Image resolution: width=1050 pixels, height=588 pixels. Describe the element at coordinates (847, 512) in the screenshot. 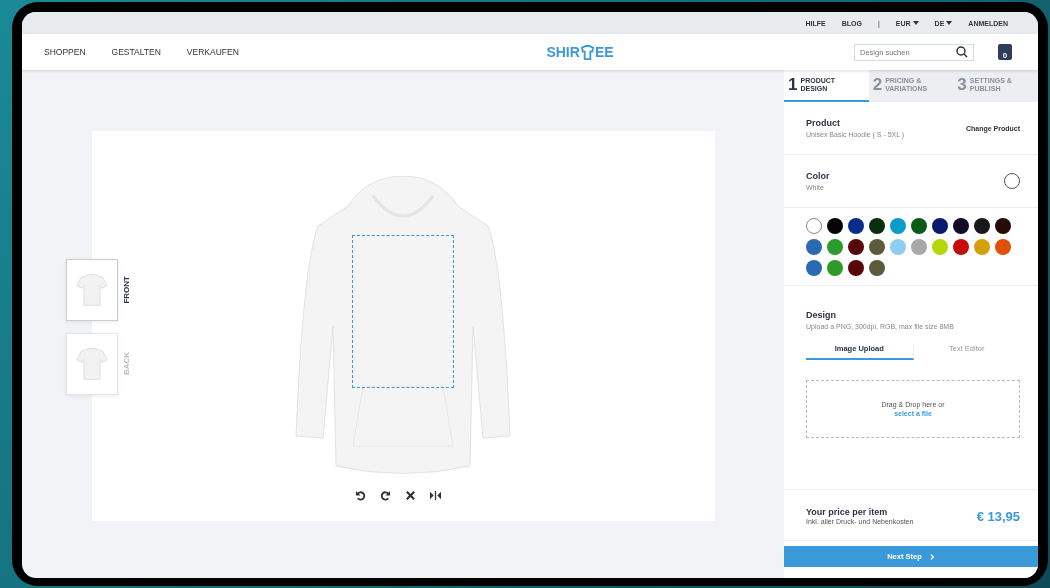

I see `price-label: Your price per item` at that location.